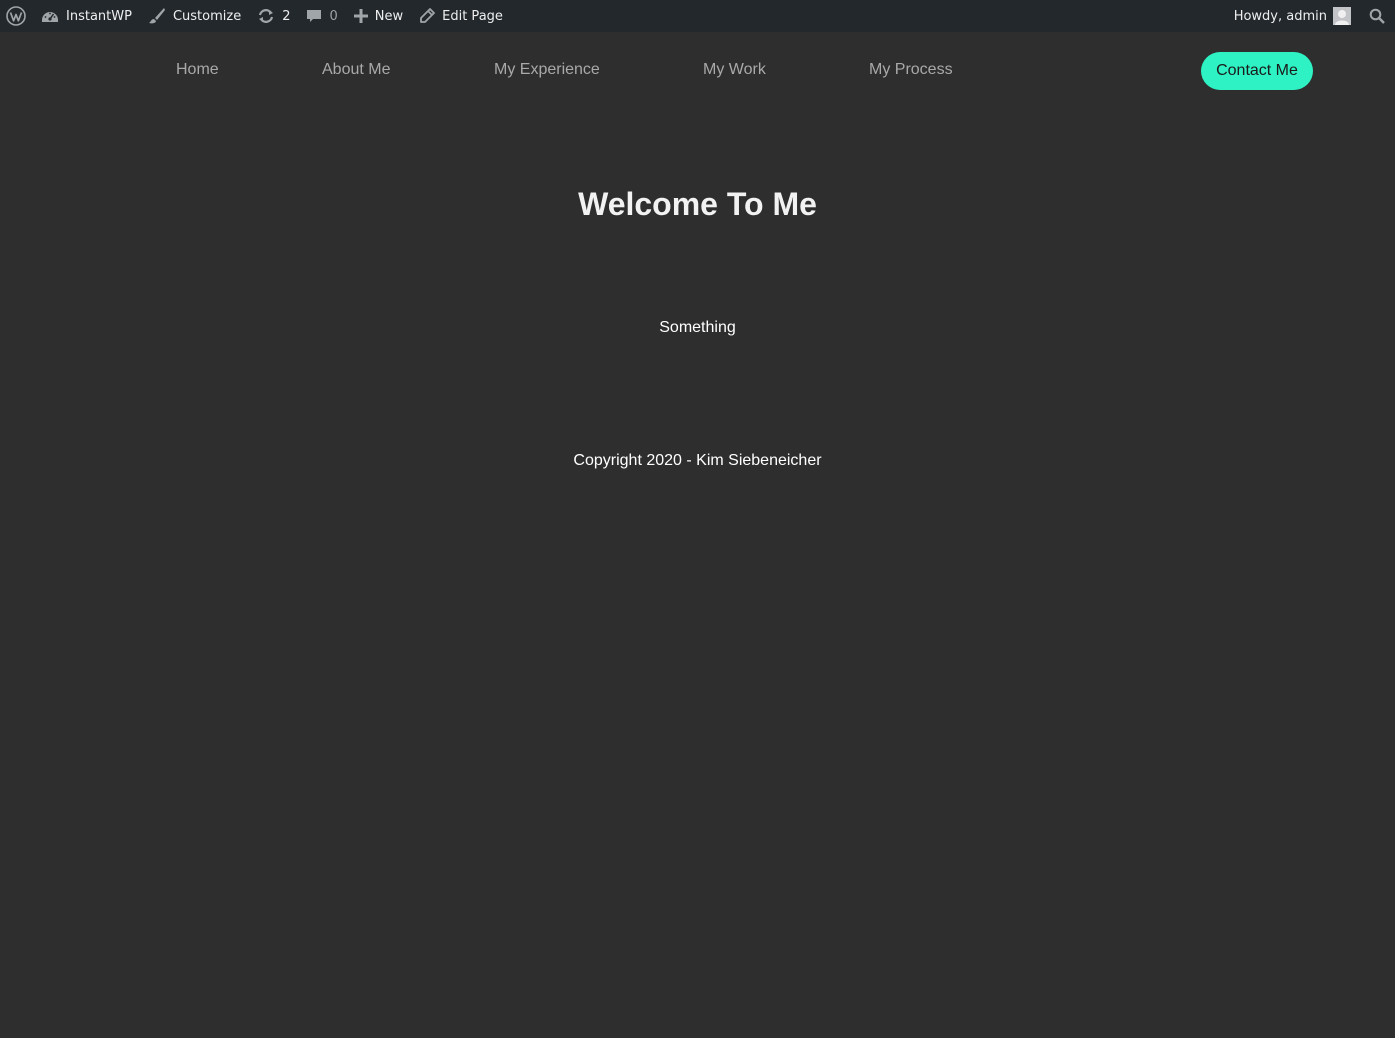 The height and width of the screenshot is (1038, 1395). Describe the element at coordinates (697, 327) in the screenshot. I see `page-text: Something` at that location.